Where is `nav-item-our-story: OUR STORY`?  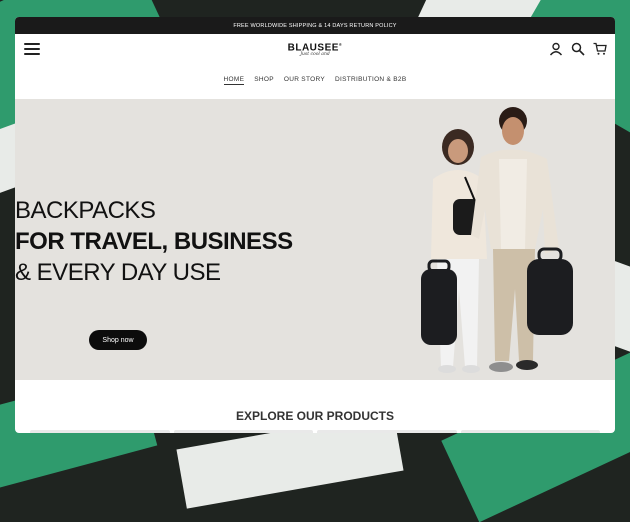 nav-item-our-story: OUR STORY is located at coordinates (304, 80).